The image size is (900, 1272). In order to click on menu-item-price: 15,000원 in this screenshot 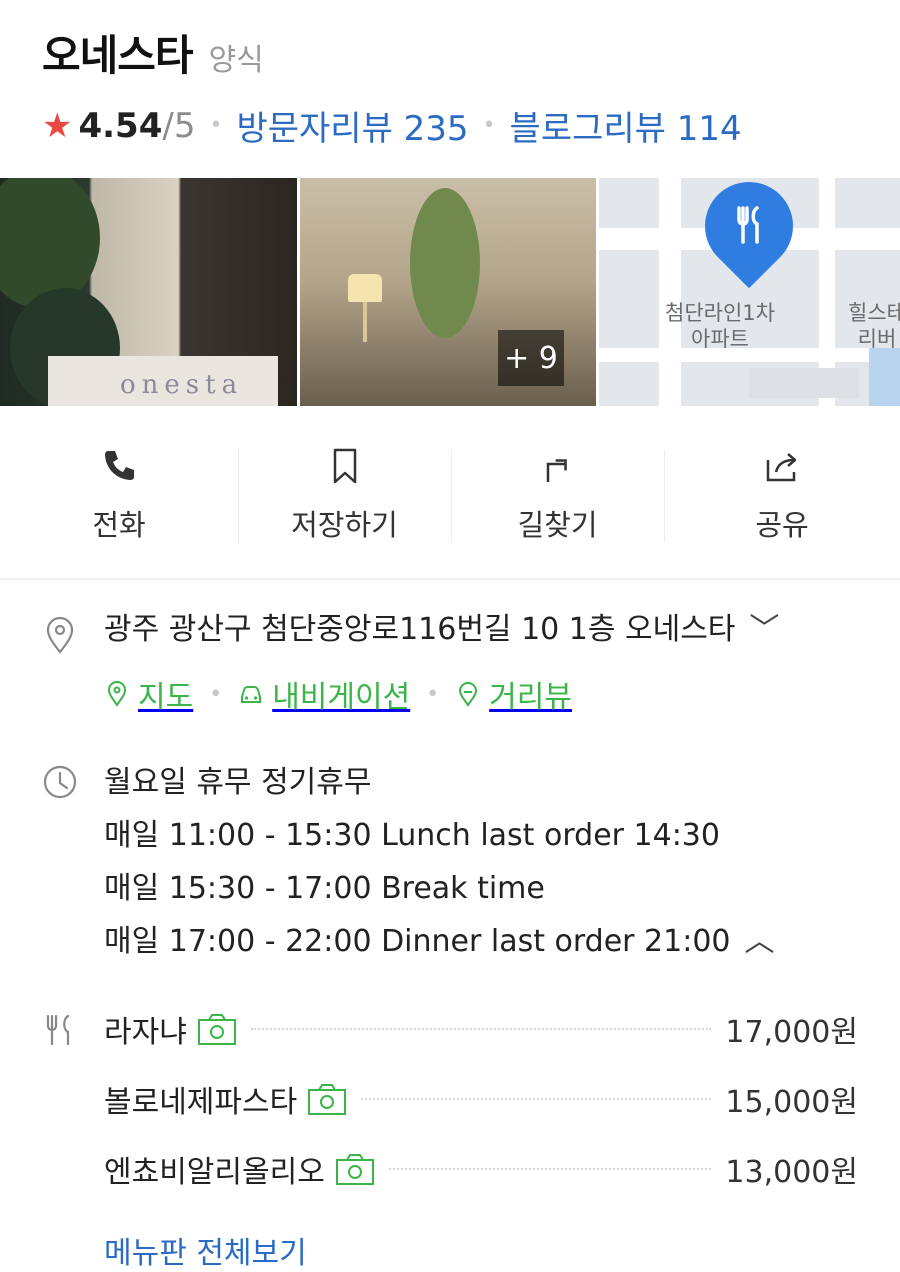, I will do `click(791, 1102)`.